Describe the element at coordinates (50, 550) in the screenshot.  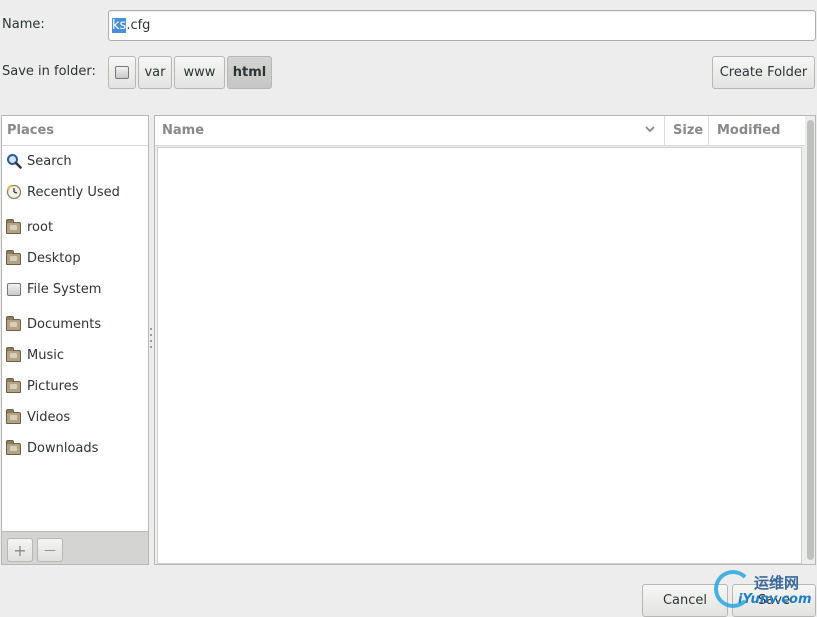
I see `remove-bookmark-button: —` at that location.